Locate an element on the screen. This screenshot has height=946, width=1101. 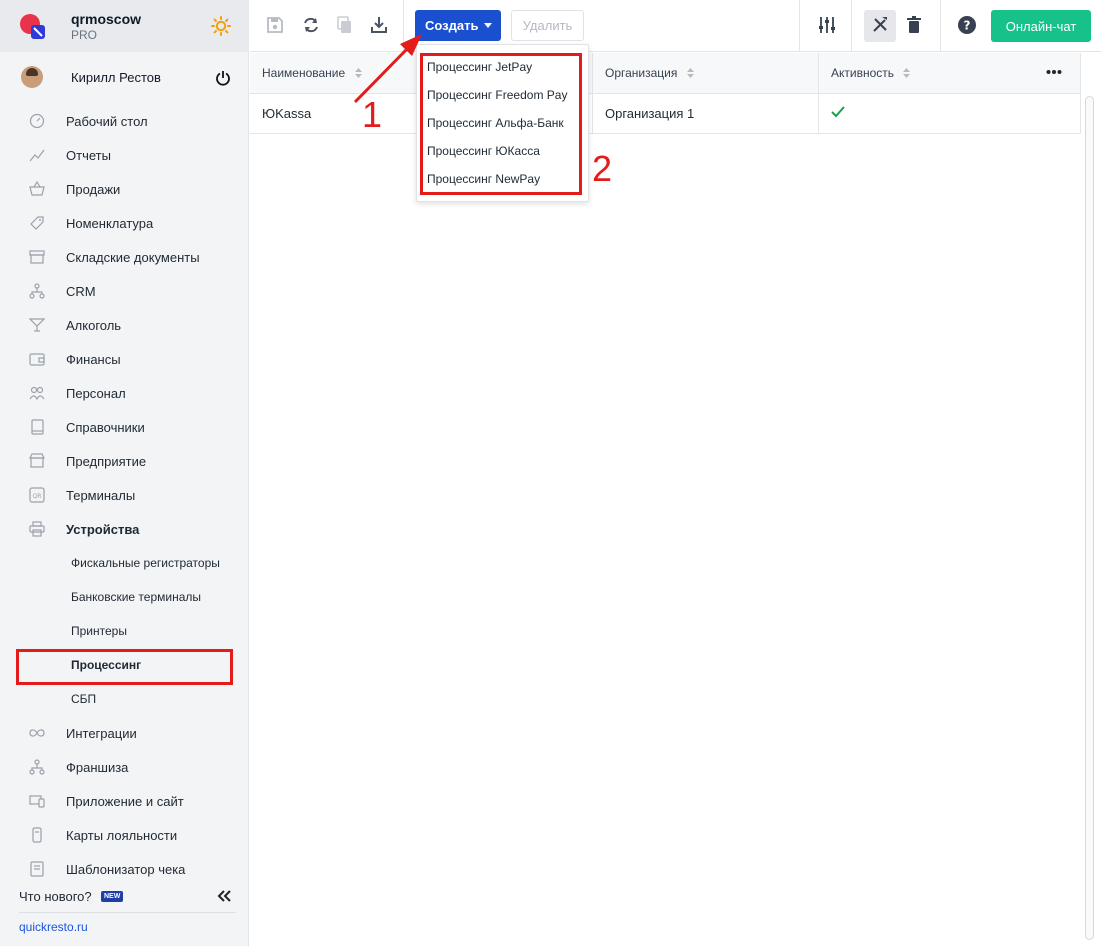
sidebar-item-label: Отчеты is located at coordinates (88, 155).